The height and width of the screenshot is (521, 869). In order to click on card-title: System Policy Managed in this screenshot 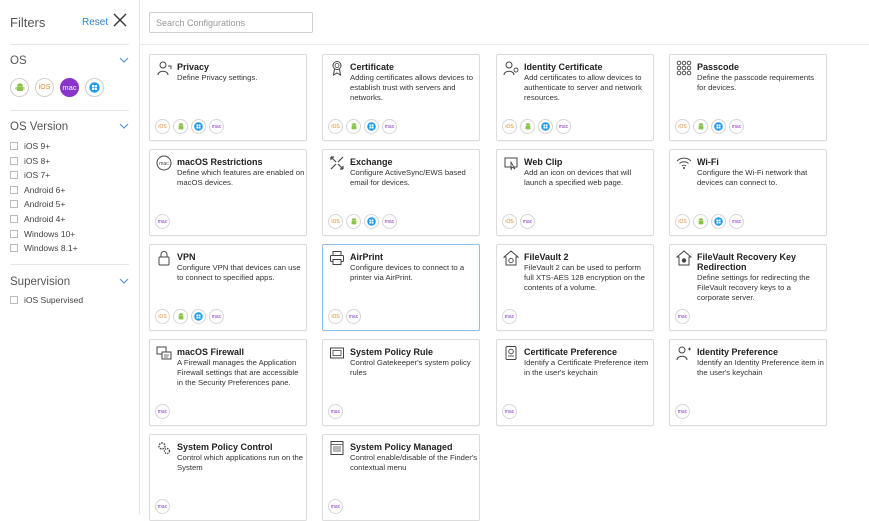, I will do `click(401, 447)`.